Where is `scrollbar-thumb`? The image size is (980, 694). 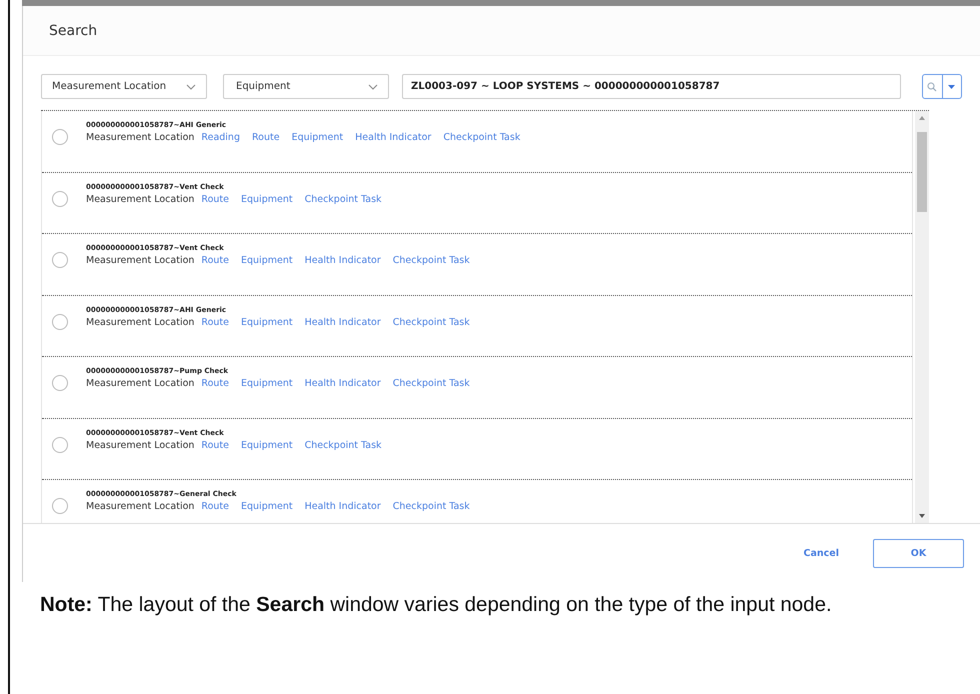
scrollbar-thumb is located at coordinates (922, 172).